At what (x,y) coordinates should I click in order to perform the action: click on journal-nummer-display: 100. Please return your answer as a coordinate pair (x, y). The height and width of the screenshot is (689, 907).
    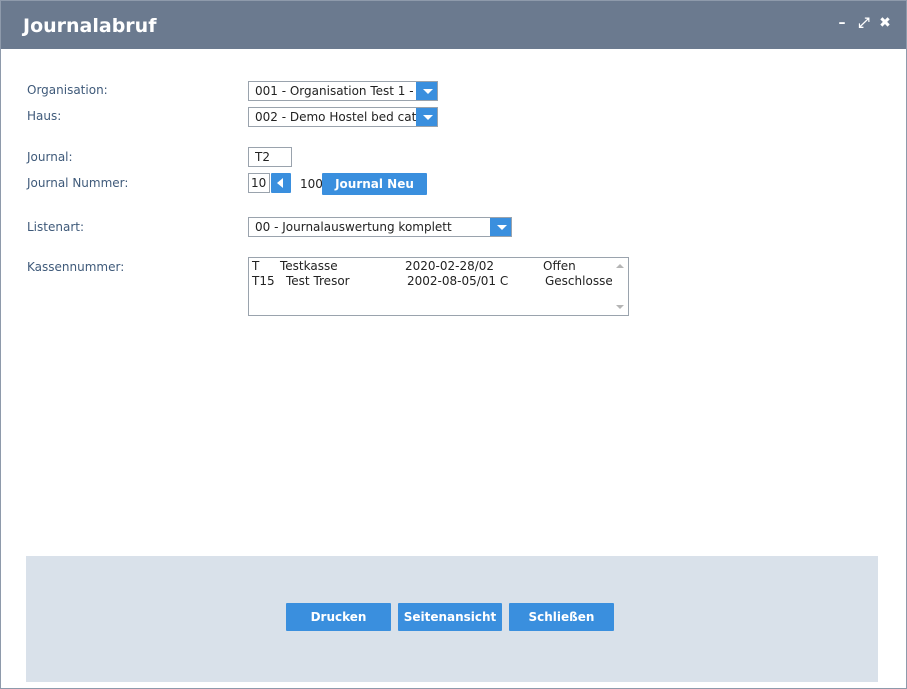
    Looking at the image, I should click on (311, 184).